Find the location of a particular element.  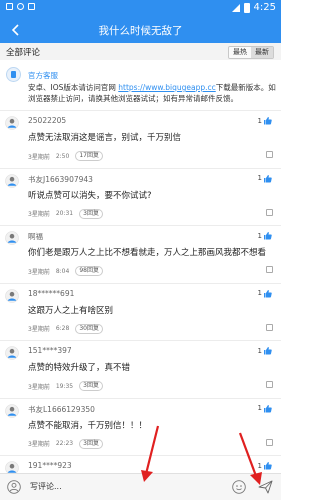

comment-meta: 3星期前 6:28 30回复 is located at coordinates (65, 328).